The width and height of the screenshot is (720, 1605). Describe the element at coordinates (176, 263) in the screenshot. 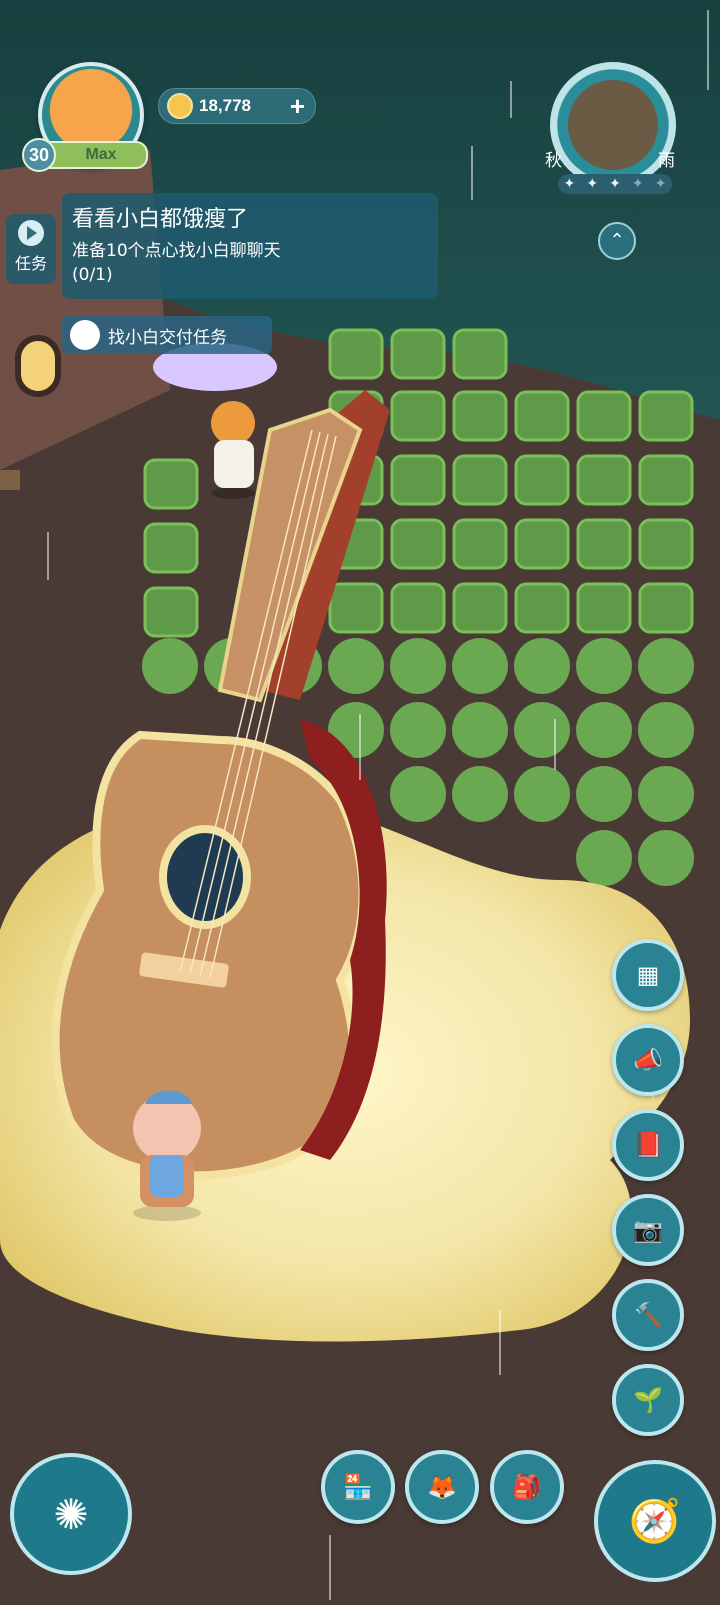

I see `task-description: 准备10个点心找小白聊聊天 (0/1)` at that location.